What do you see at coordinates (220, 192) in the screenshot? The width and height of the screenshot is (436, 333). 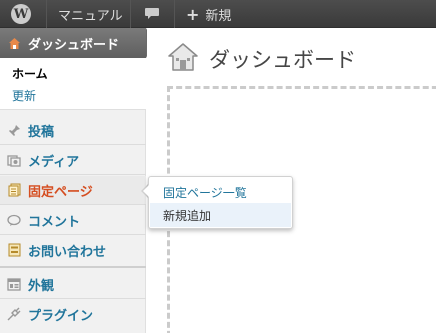 I see `submenu-all-pages: 固定ページ一覧` at bounding box center [220, 192].